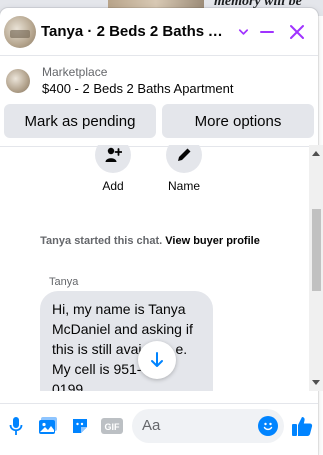  I want to click on microphone-icon, so click(16, 425).